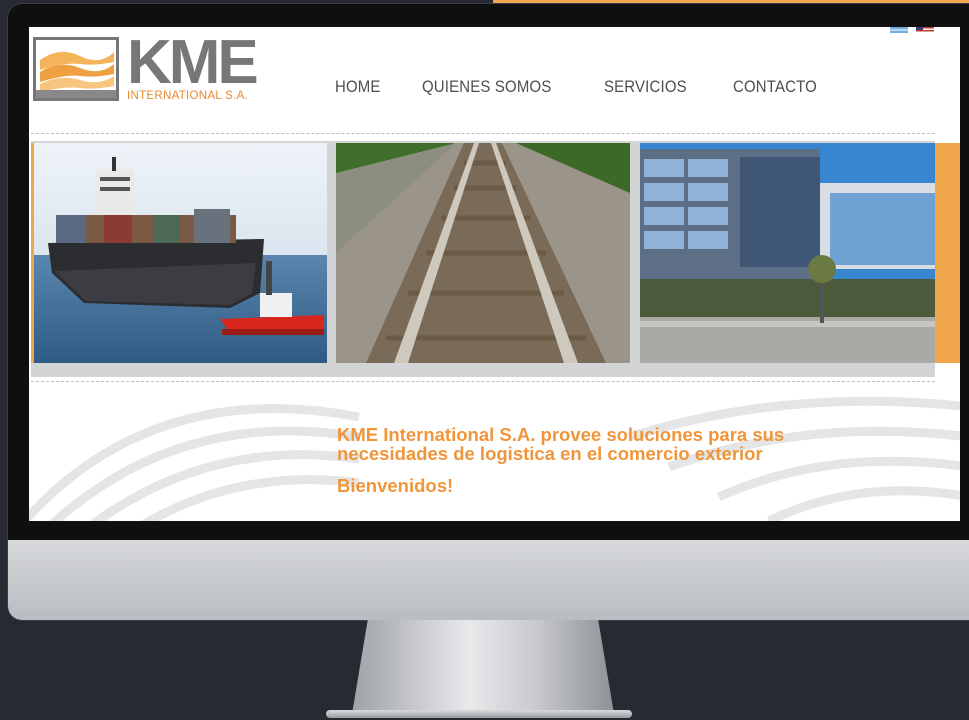 This screenshot has width=969, height=720. I want to click on waves-logo-icon, so click(76, 69).